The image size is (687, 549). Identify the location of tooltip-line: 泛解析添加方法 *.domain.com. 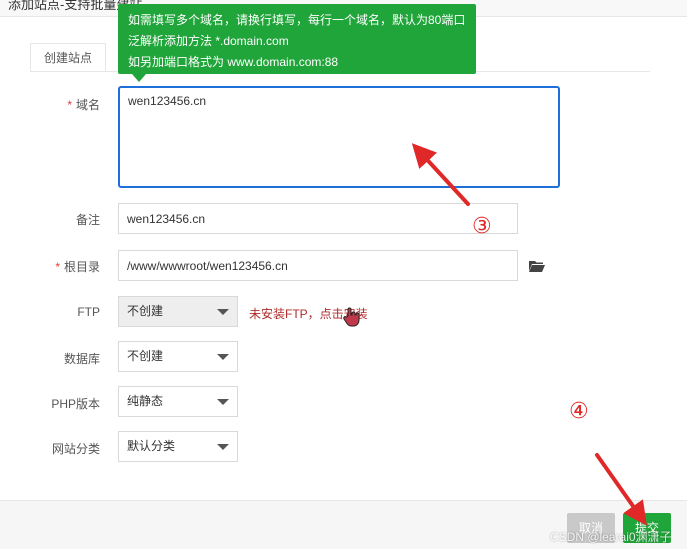
(208, 41).